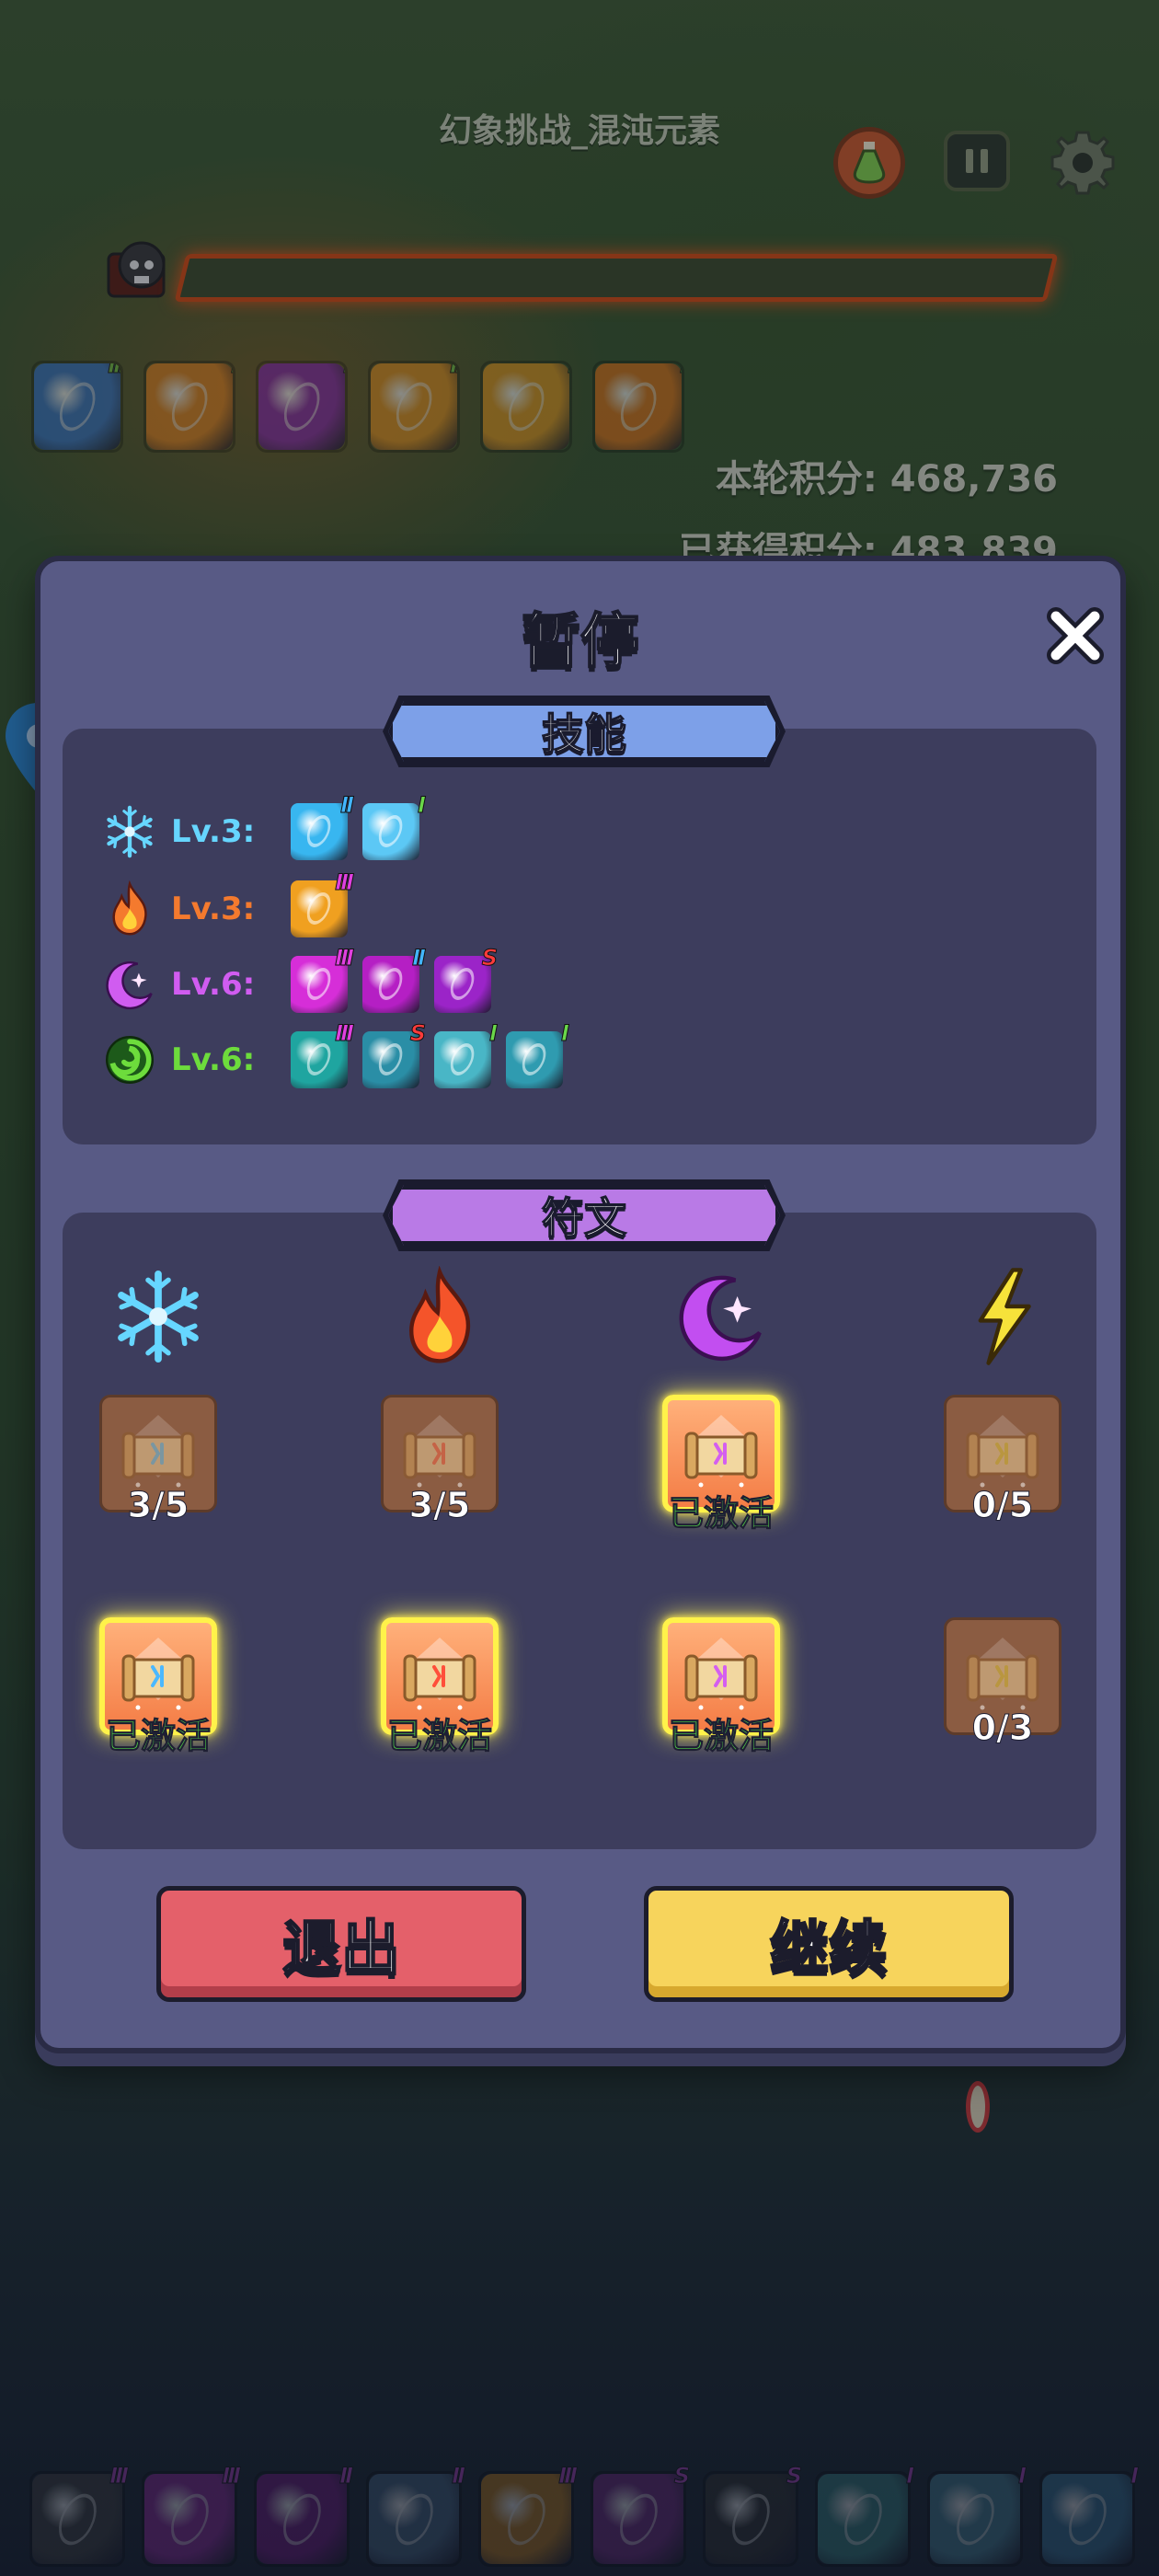  Describe the element at coordinates (267, 829) in the screenshot. I see `skill-row-ice: Lv.3: II I` at that location.